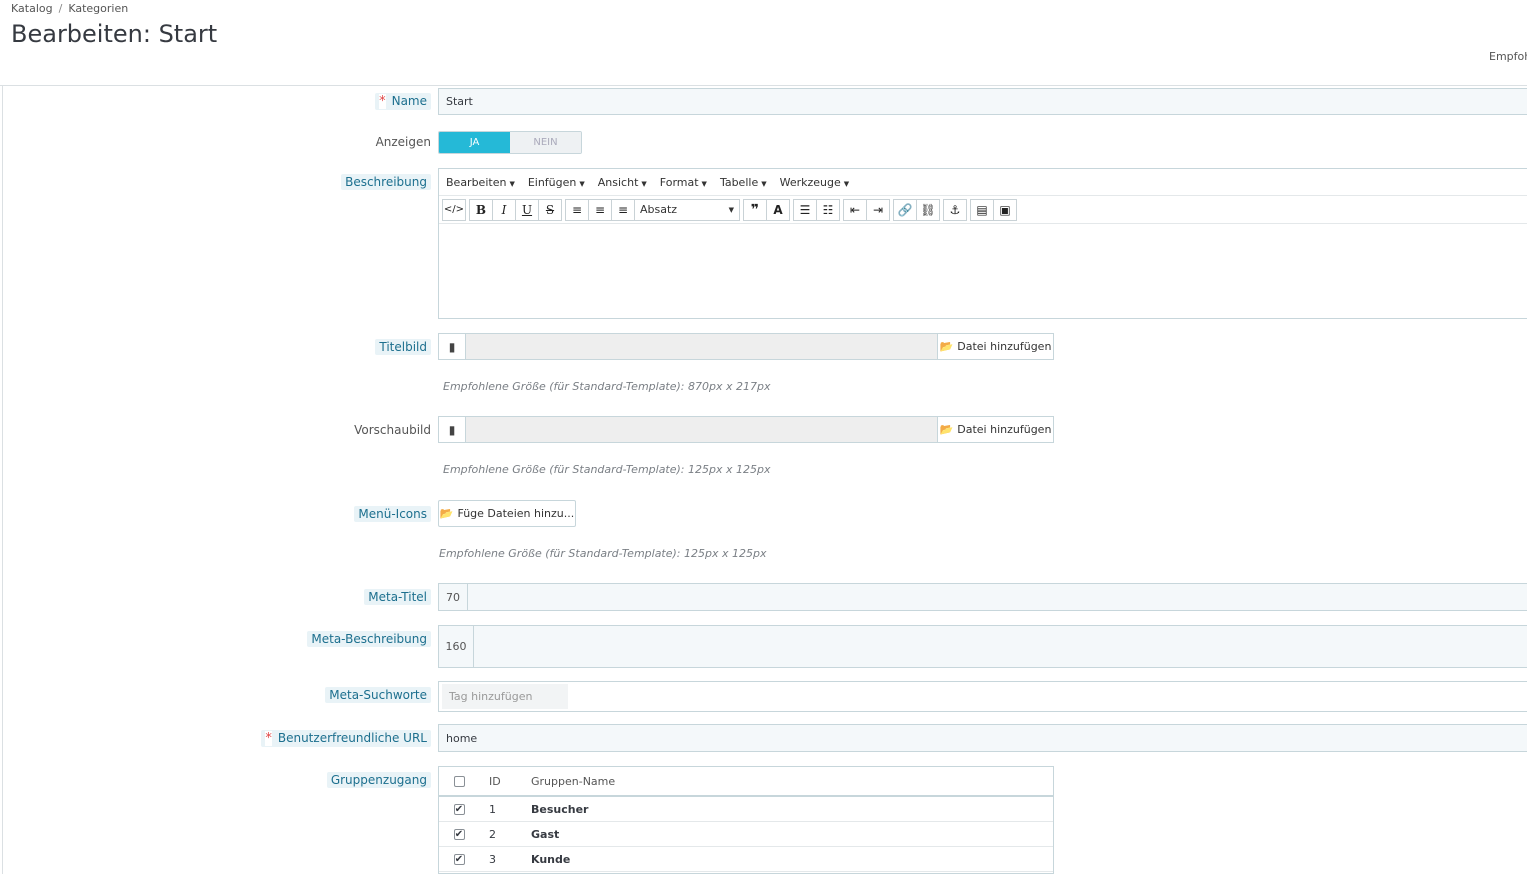 This screenshot has width=1527, height=874. Describe the element at coordinates (397, 597) in the screenshot. I see `meta-title-label: Meta-Titel` at that location.